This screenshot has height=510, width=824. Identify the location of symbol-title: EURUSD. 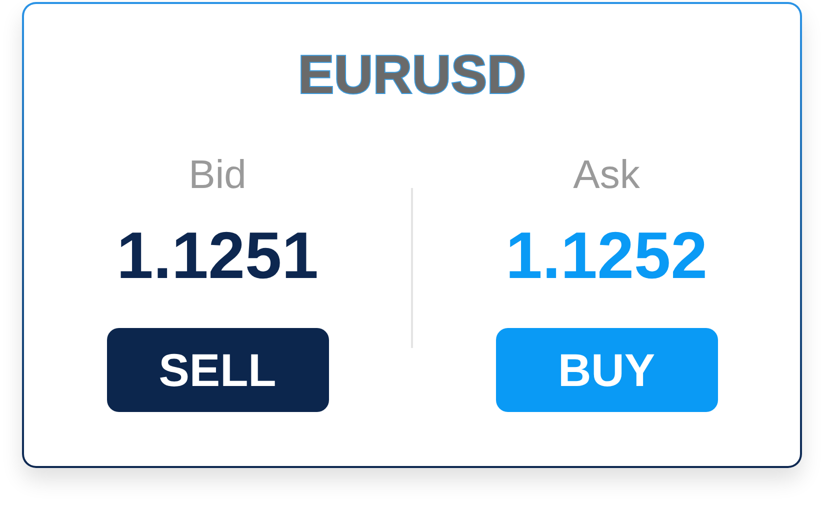
(412, 75).